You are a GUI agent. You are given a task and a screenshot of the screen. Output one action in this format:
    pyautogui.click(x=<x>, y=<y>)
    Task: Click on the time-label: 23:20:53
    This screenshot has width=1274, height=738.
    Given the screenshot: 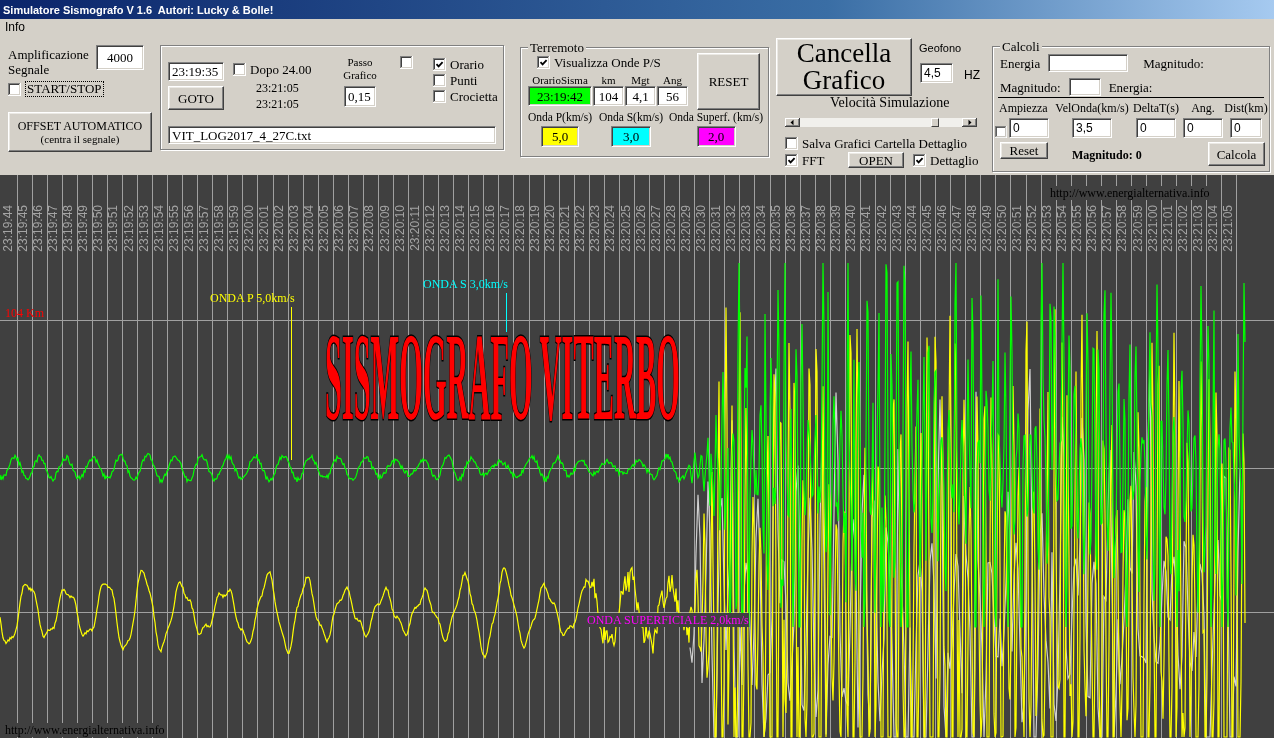 What is the action you would take?
    pyautogui.click(x=1048, y=228)
    